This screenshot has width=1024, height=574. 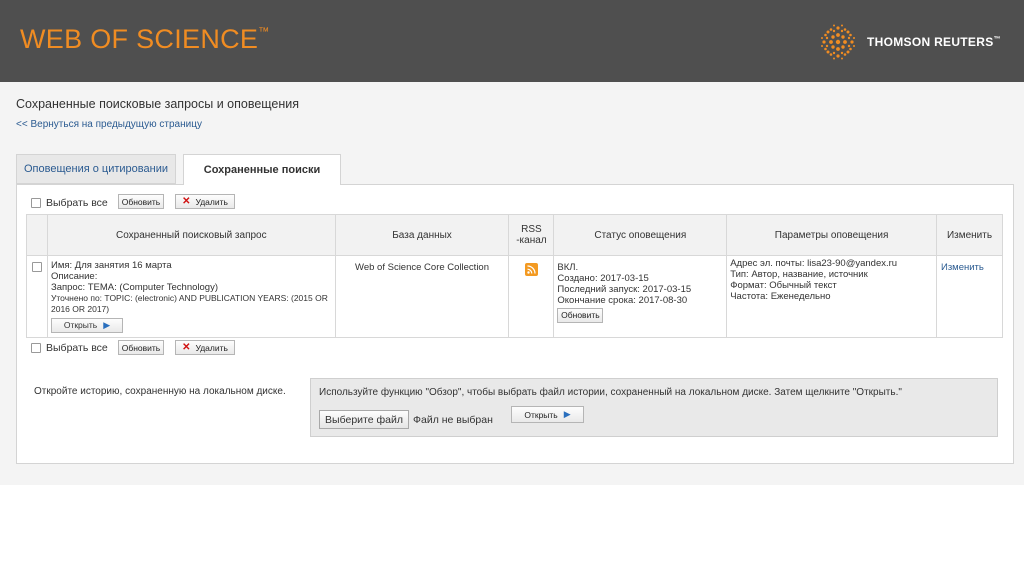 I want to click on alert-format: Формат: Обычный текст, so click(x=783, y=285).